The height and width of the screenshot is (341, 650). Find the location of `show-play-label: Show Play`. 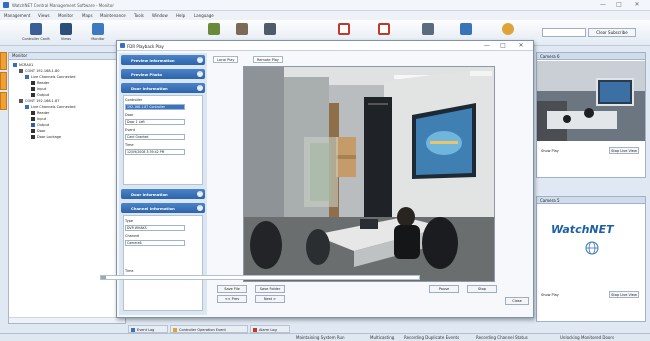

show-play-label: Show Play is located at coordinates (550, 295).